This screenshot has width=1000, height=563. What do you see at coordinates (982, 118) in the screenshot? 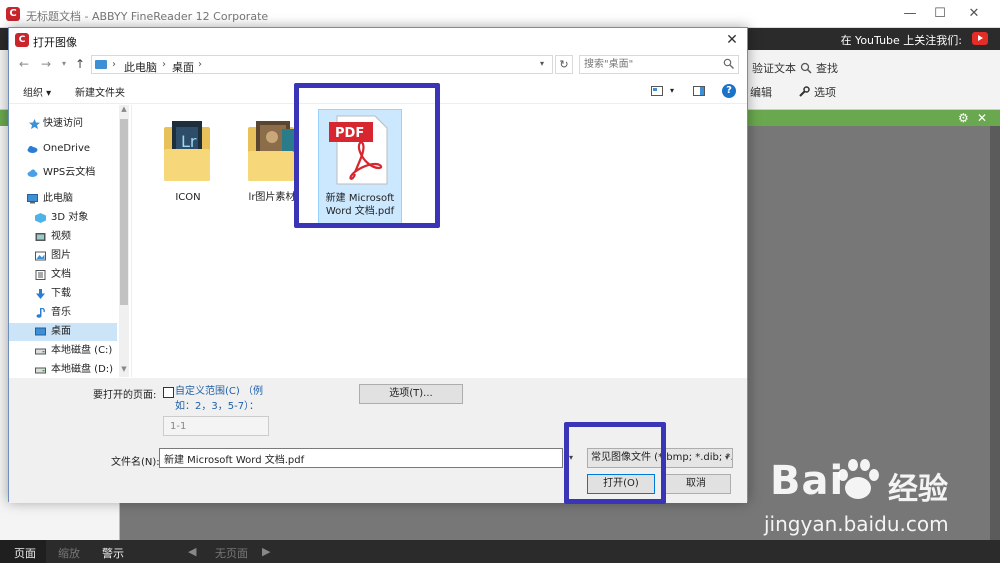
I see `close-pane-icon: ✕` at bounding box center [982, 118].